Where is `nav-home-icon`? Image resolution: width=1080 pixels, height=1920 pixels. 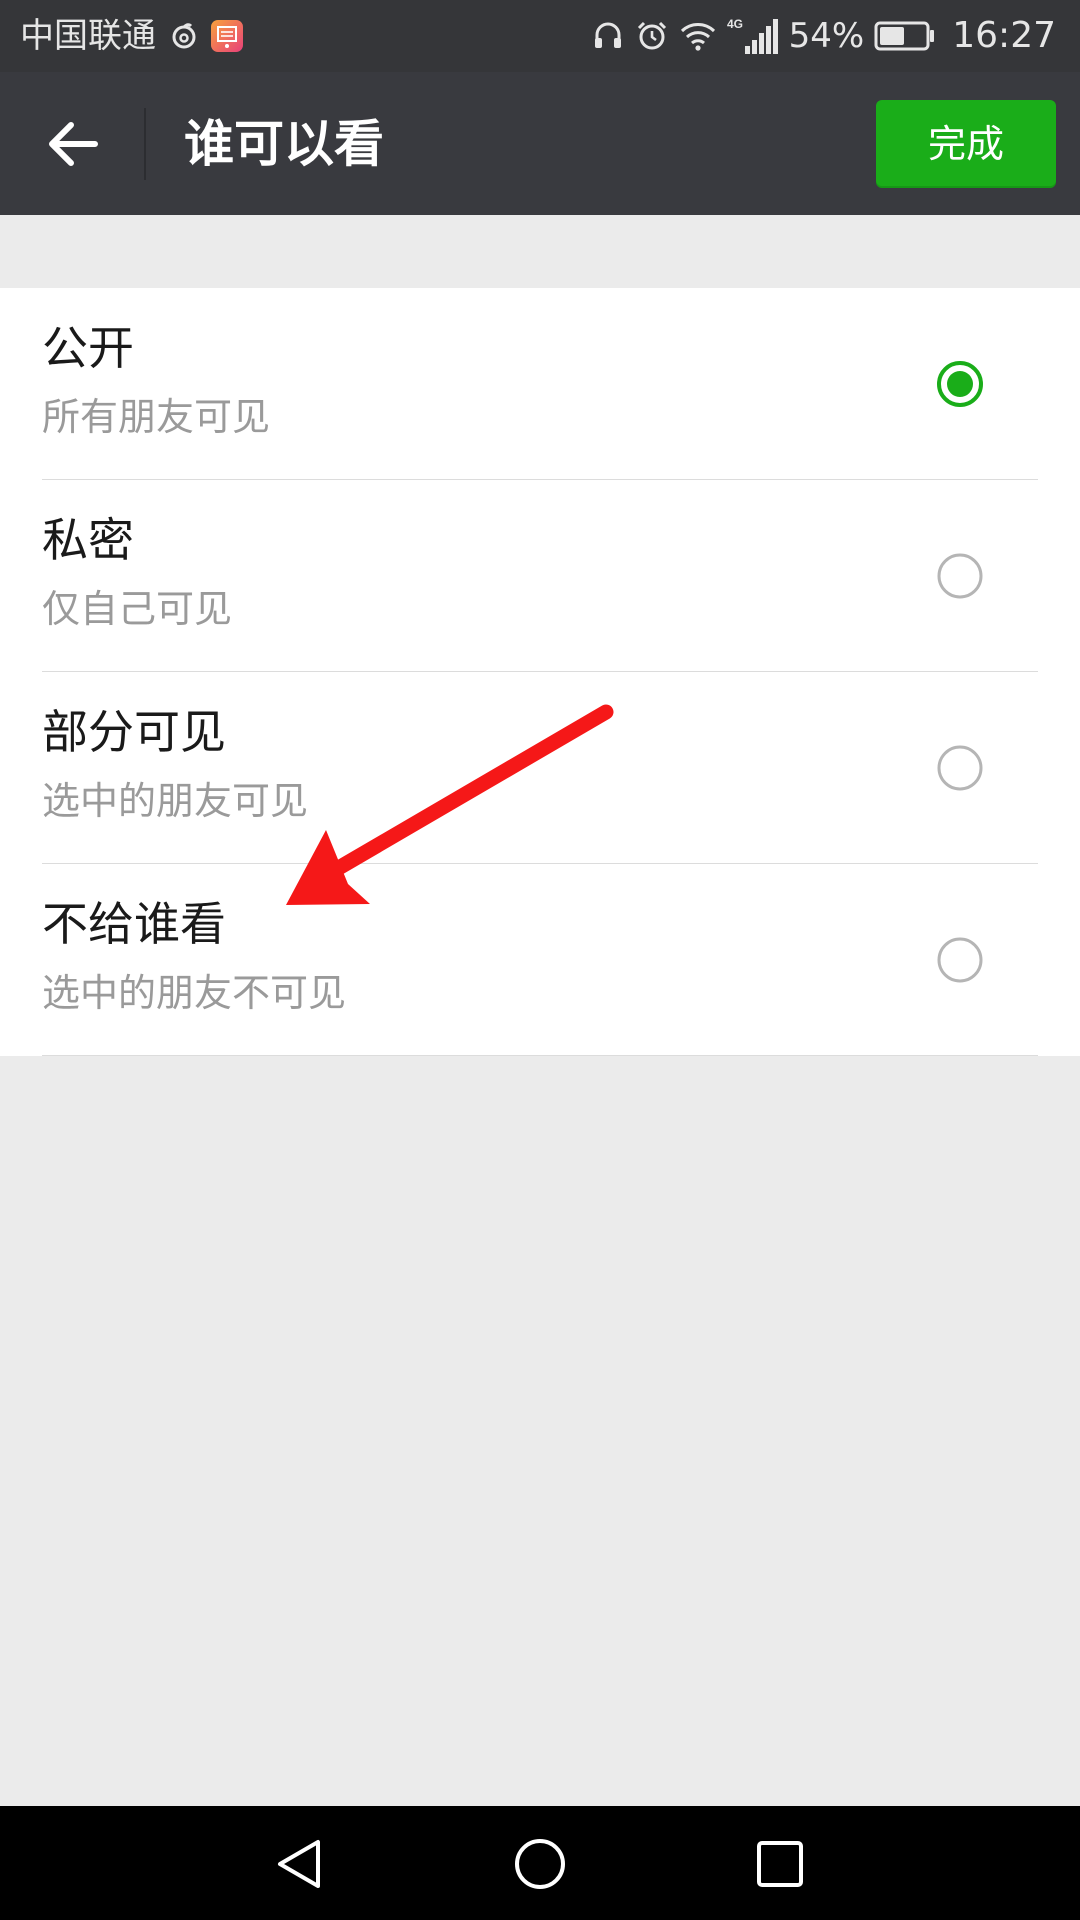
nav-home-icon is located at coordinates (540, 1864).